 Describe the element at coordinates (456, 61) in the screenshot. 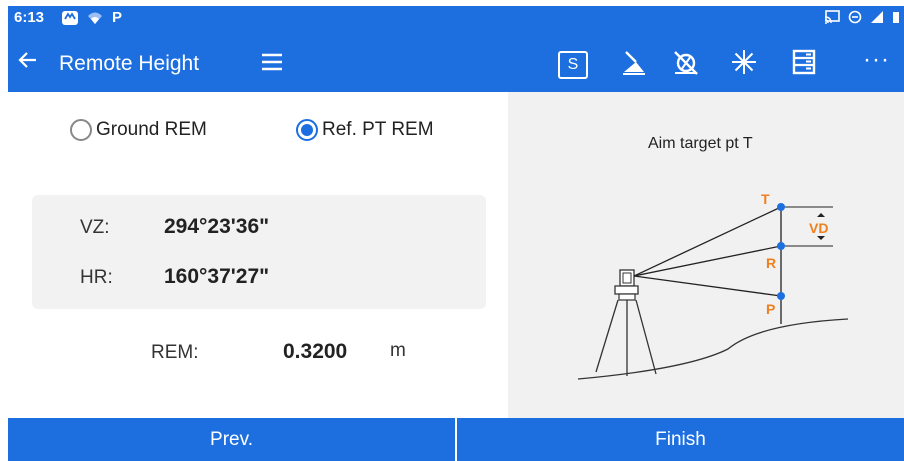

I see `app-bar: Remote Height S ···` at that location.